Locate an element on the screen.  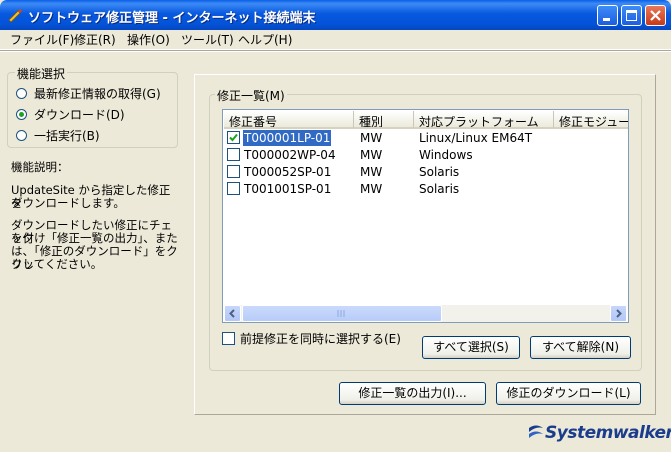
cell-fix-id: T000002WP-04 is located at coordinates (290, 155).